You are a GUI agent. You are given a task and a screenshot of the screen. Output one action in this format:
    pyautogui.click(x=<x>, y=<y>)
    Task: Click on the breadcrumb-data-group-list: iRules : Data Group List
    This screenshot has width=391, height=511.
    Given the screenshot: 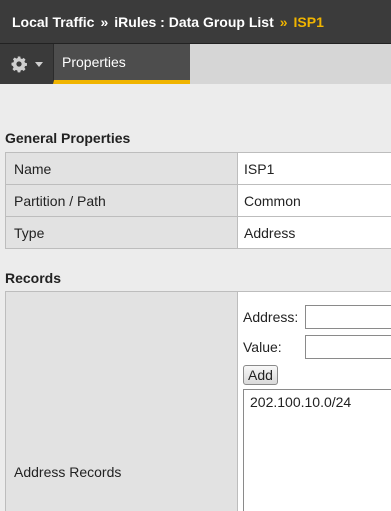 What is the action you would take?
    pyautogui.click(x=193, y=22)
    